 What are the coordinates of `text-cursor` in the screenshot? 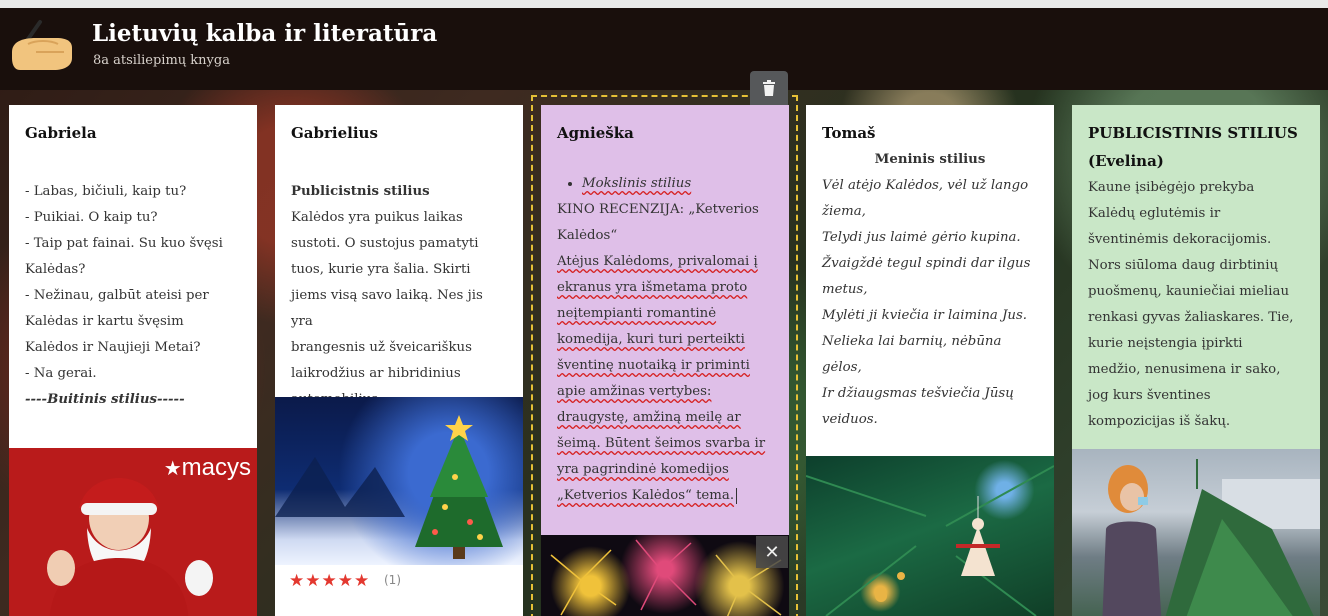 It's located at (737, 495).